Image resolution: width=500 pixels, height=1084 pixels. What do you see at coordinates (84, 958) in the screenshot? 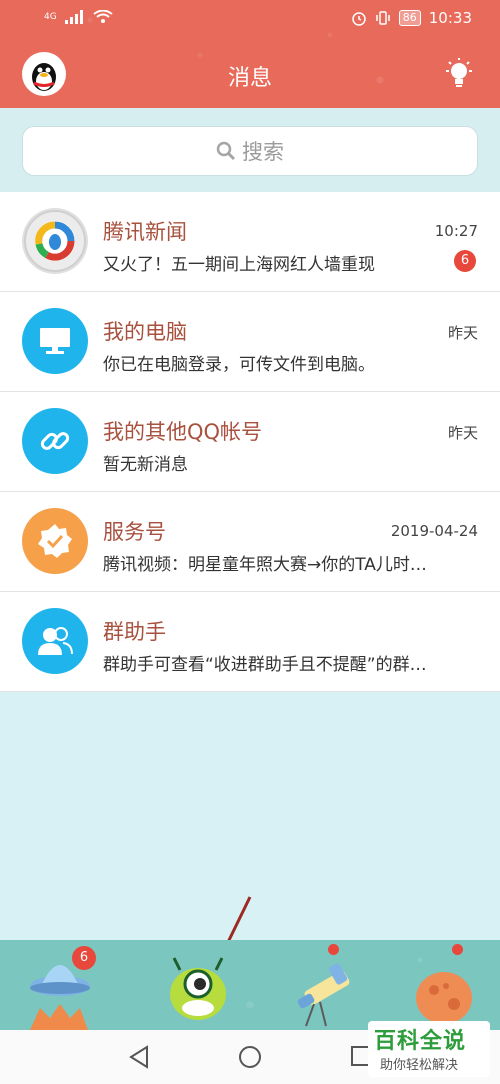
I see `messages-unread-badge: 6` at bounding box center [84, 958].